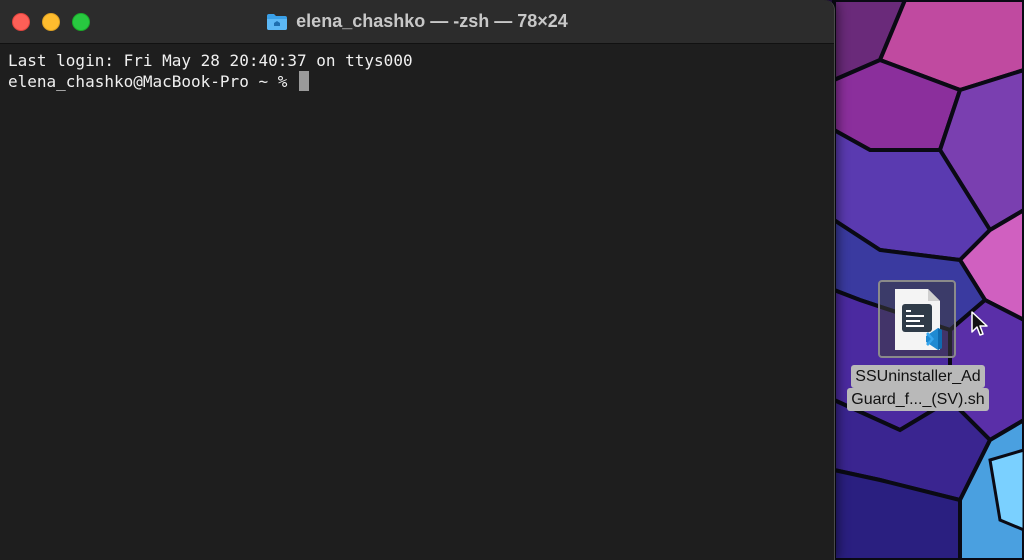 The image size is (1024, 560). What do you see at coordinates (979, 323) in the screenshot?
I see `mouse-pointer-icon` at bounding box center [979, 323].